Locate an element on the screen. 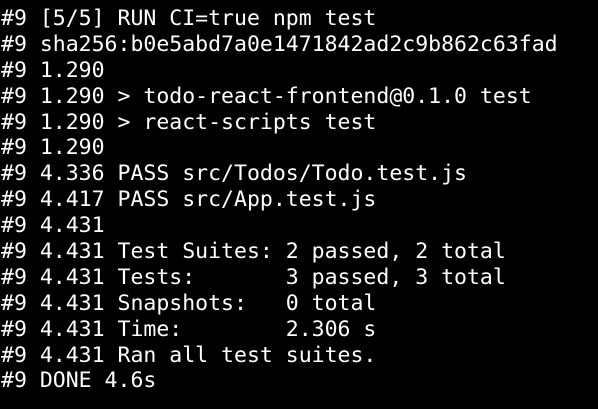 This screenshot has width=598, height=409. terminal-line: #9 [5/5] RUN CI=true npm test is located at coordinates (189, 18).